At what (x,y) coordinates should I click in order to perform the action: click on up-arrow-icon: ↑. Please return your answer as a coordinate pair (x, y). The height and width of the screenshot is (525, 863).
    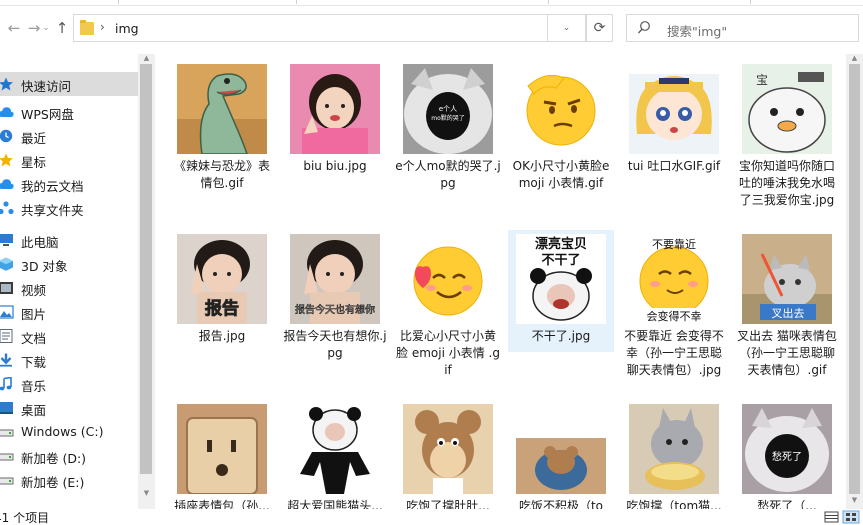
    Looking at the image, I should click on (62, 28).